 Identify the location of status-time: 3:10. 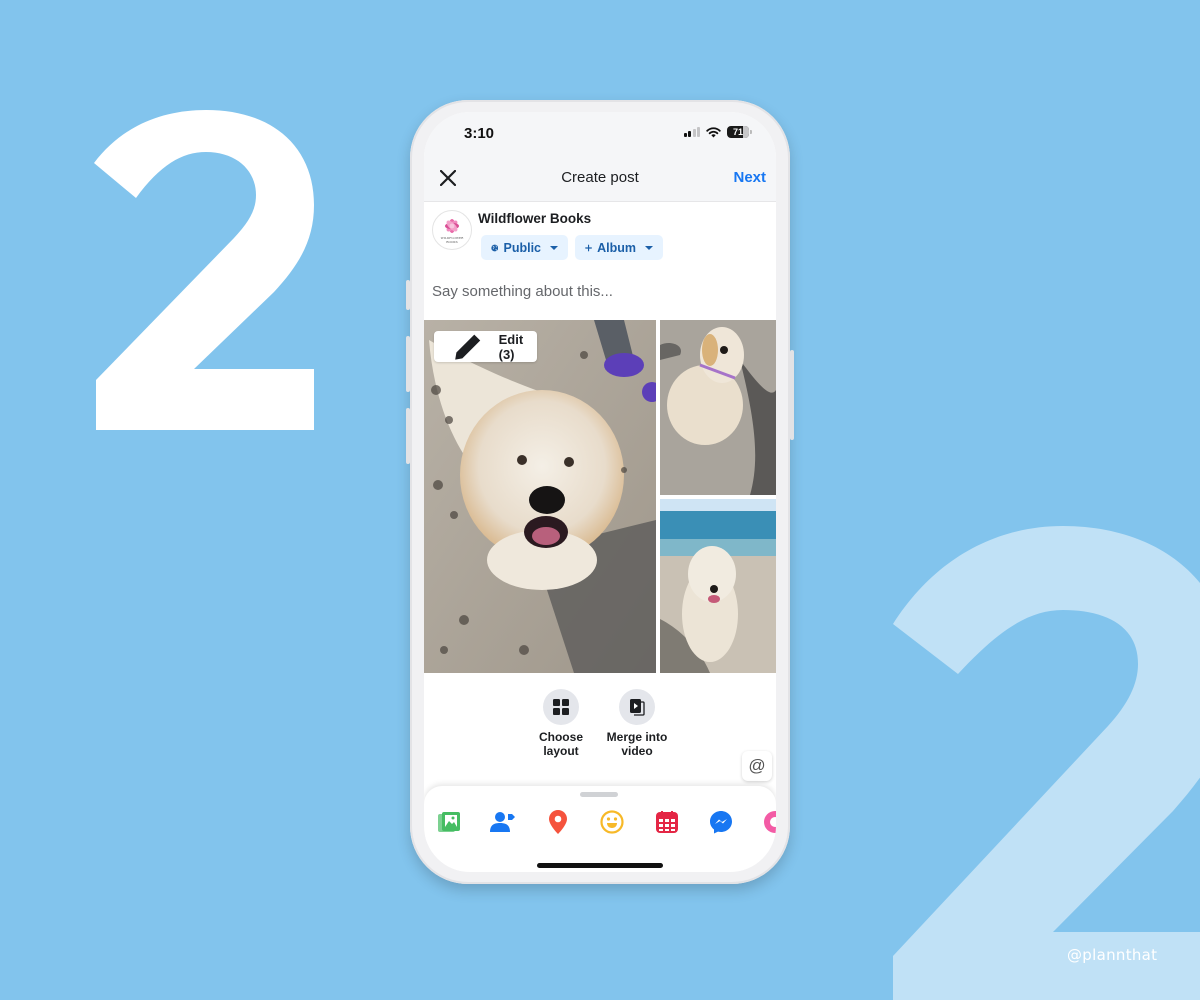
(479, 133).